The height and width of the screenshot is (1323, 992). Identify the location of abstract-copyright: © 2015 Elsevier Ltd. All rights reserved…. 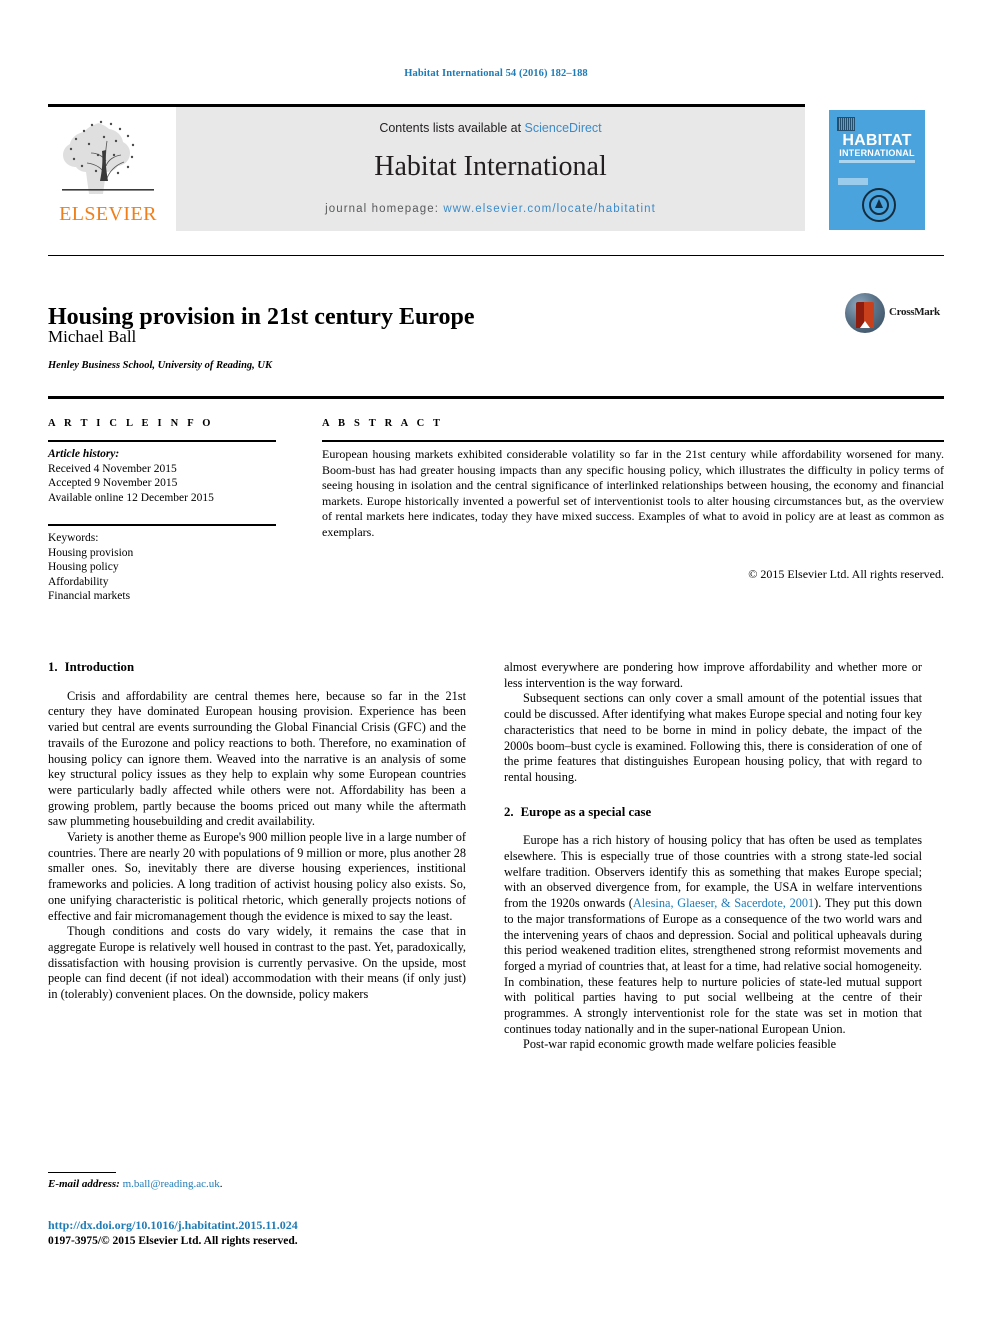
(846, 574).